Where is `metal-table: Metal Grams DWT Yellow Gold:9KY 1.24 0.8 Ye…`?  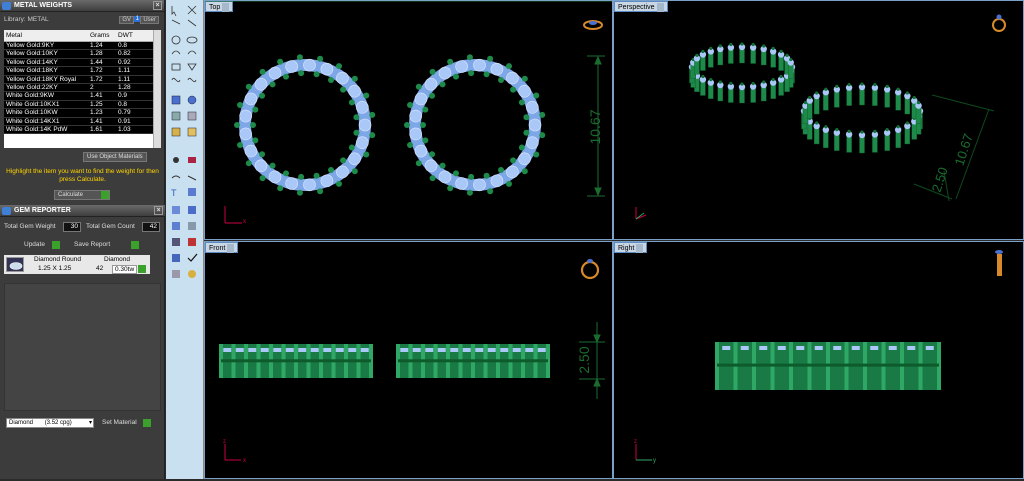
metal-table: Metal Grams DWT Yellow Gold:9KY 1.24 0.8 Ye… is located at coordinates (82, 89).